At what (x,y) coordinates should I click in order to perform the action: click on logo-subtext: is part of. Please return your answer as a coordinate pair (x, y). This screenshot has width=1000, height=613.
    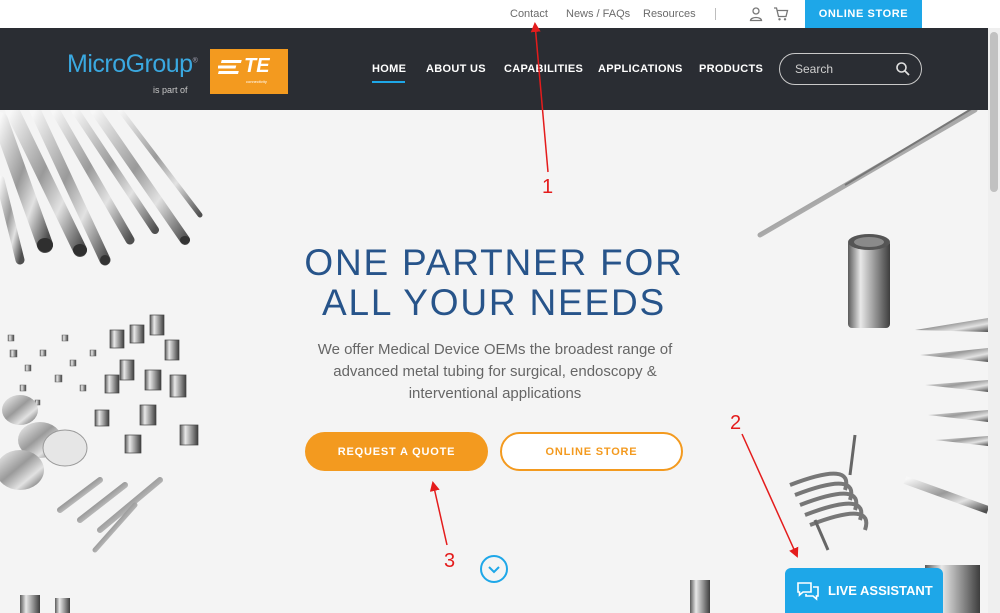
    Looking at the image, I should click on (170, 90).